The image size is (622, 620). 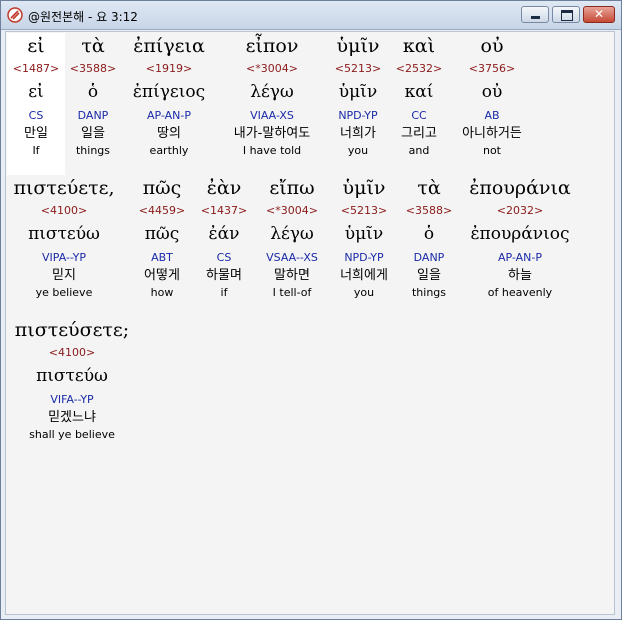 What do you see at coordinates (169, 150) in the screenshot?
I see `english-gloss: earthly` at bounding box center [169, 150].